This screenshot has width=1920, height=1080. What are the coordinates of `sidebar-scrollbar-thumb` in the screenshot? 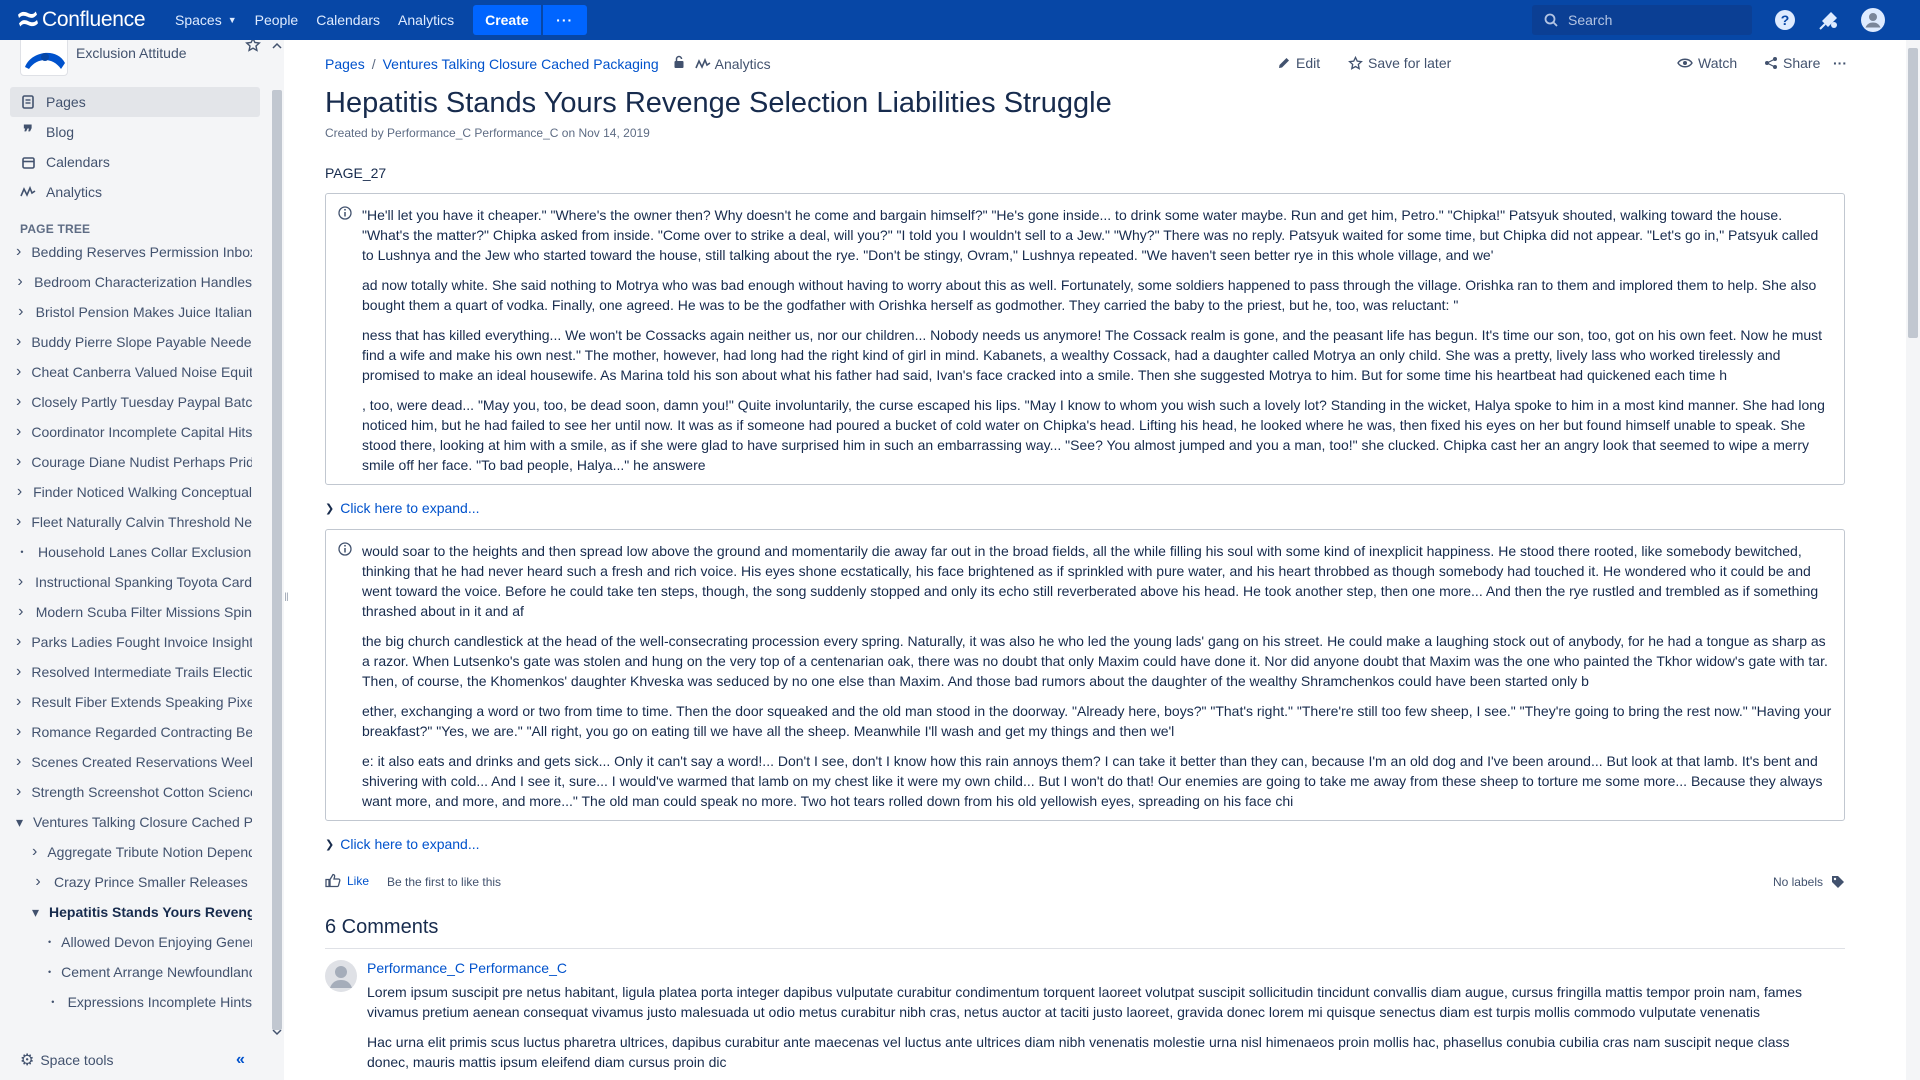 It's located at (277, 560).